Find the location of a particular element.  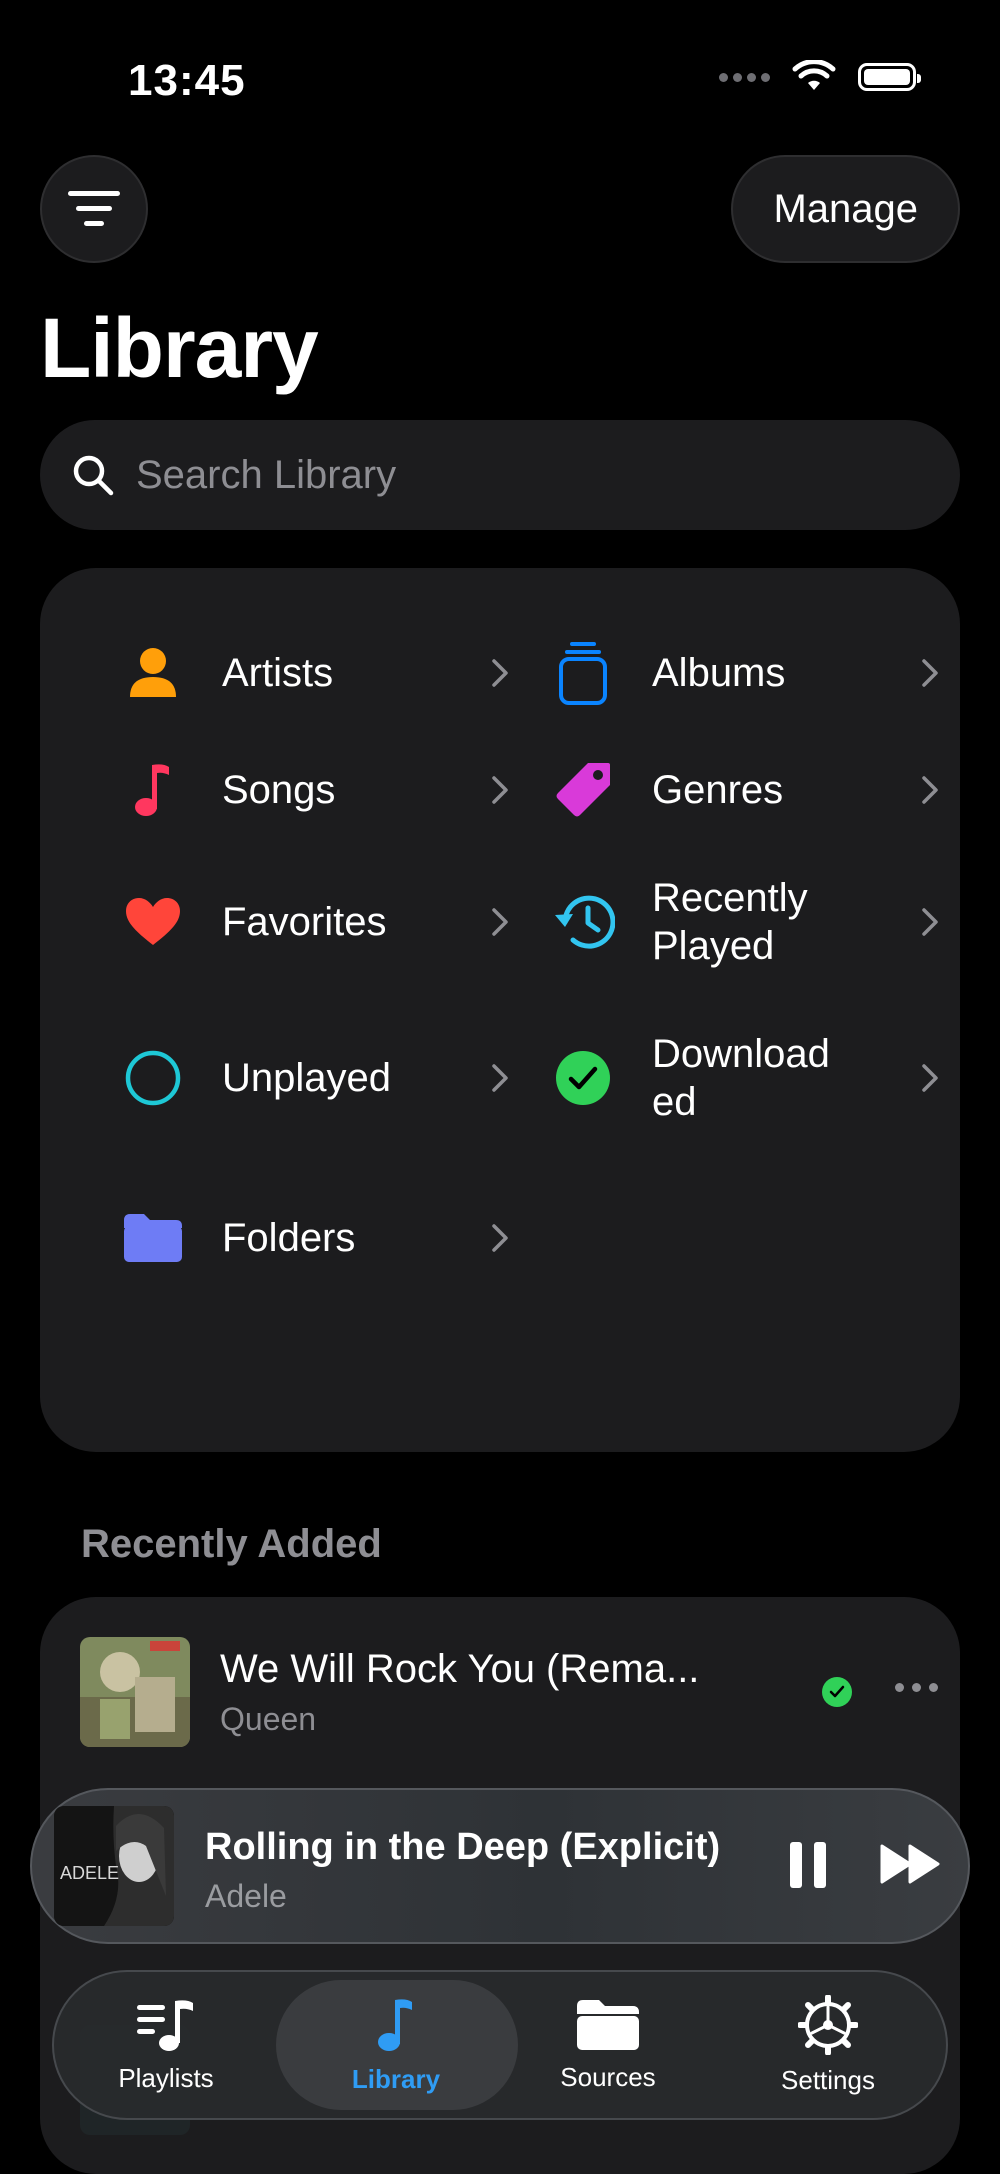

library-item-recently-played: Recently Played is located at coordinates (743, 922).